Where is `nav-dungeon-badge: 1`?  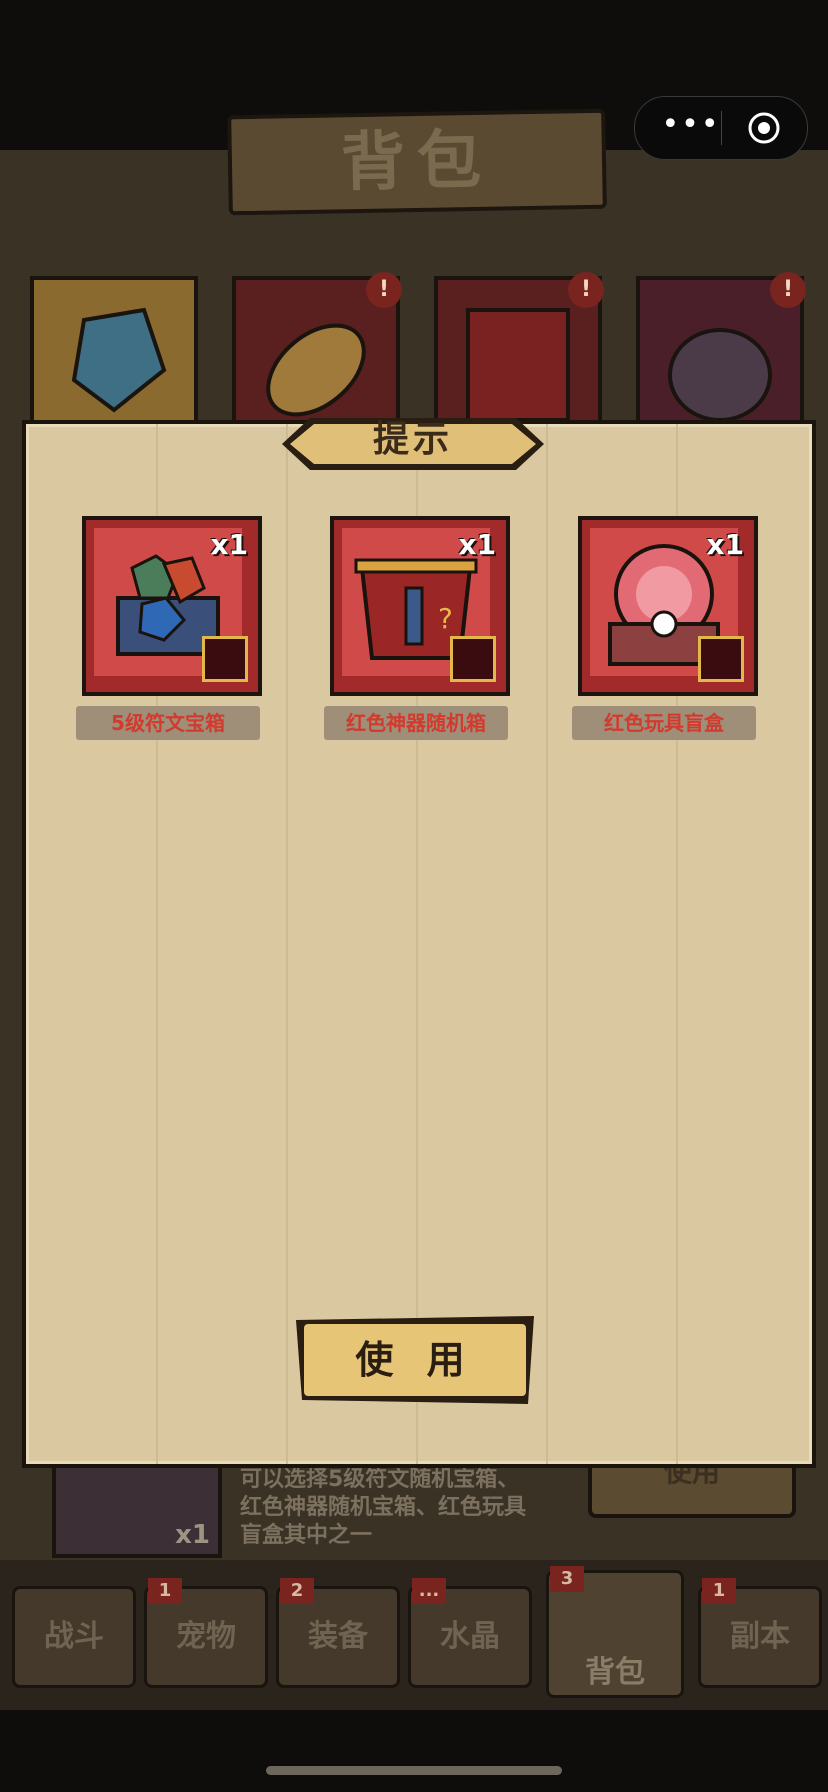 nav-dungeon-badge: 1 is located at coordinates (719, 1591).